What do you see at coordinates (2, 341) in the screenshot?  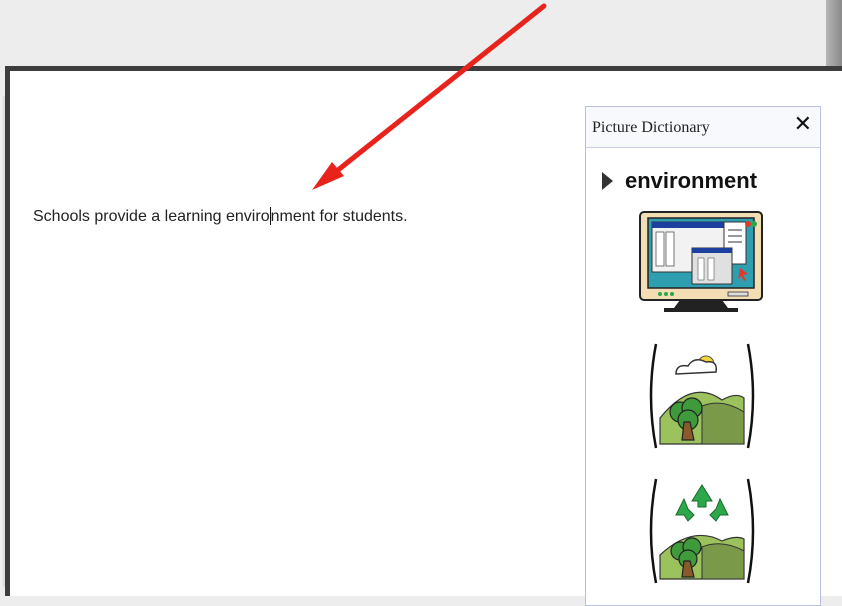 I see `window-left-edge` at bounding box center [2, 341].